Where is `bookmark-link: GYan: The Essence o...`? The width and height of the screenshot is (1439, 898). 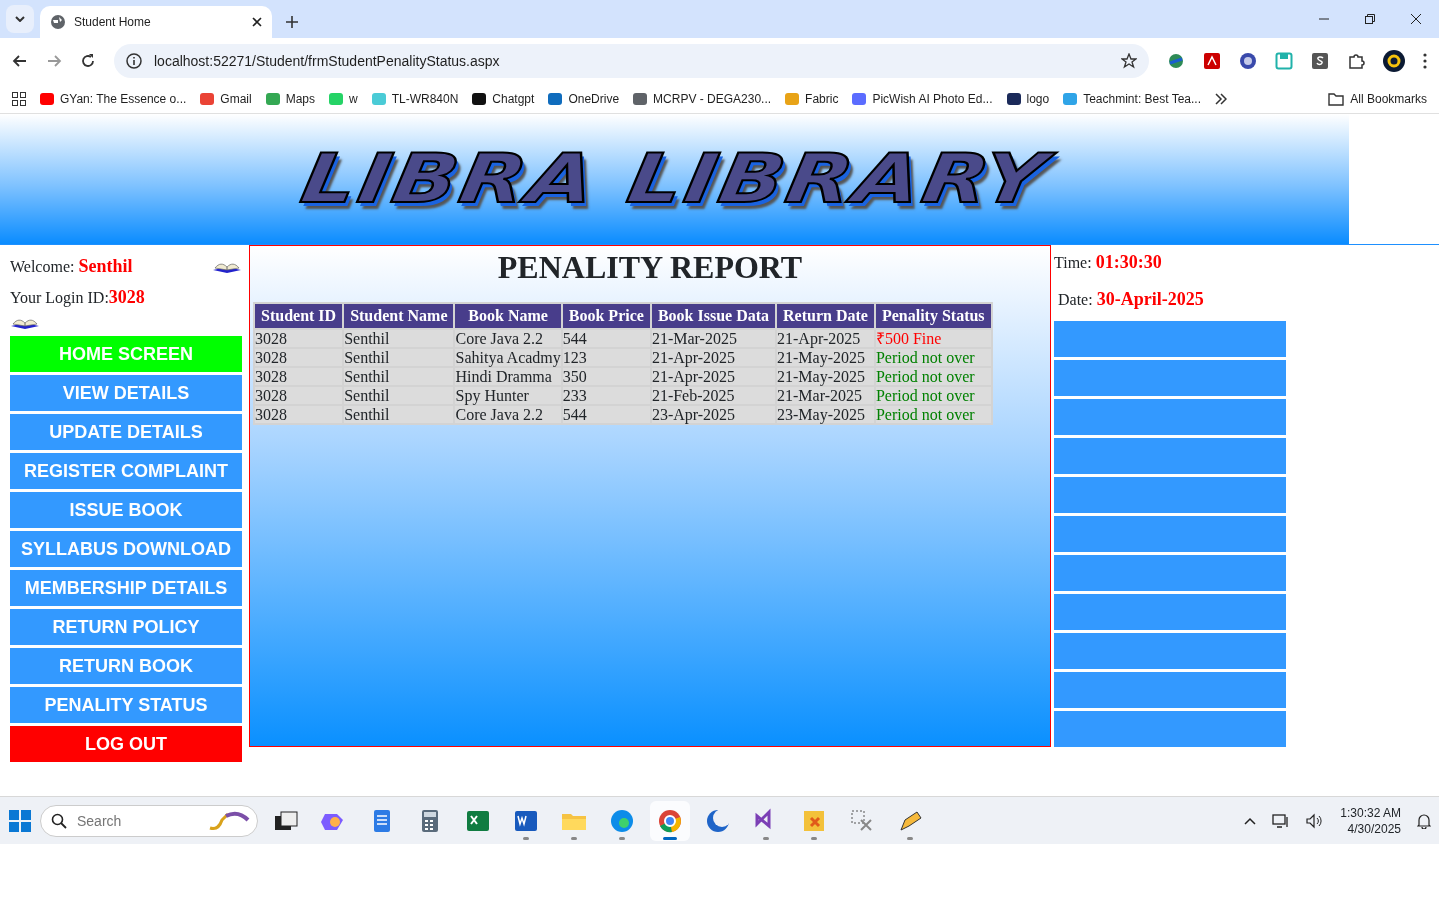 bookmark-link: GYan: The Essence o... is located at coordinates (113, 98).